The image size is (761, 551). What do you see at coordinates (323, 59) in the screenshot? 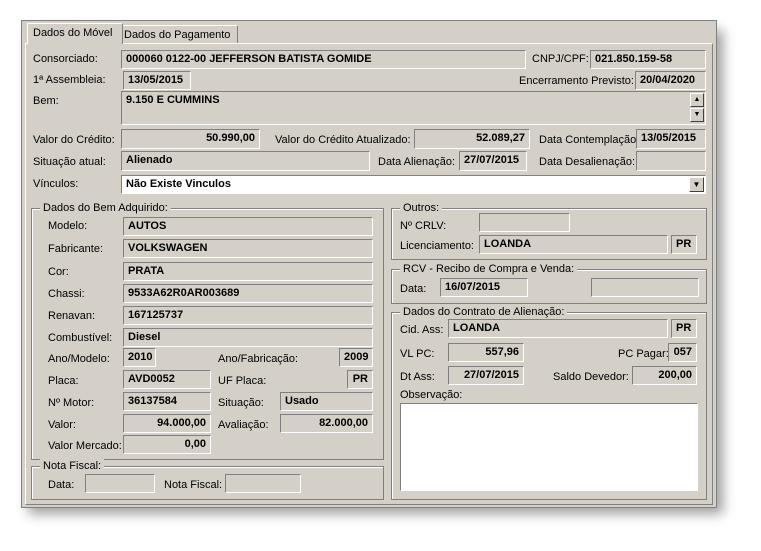
I see `consorciado-field: 000060 0122-00 JEFFERSON BATISTA GOMIDE` at bounding box center [323, 59].